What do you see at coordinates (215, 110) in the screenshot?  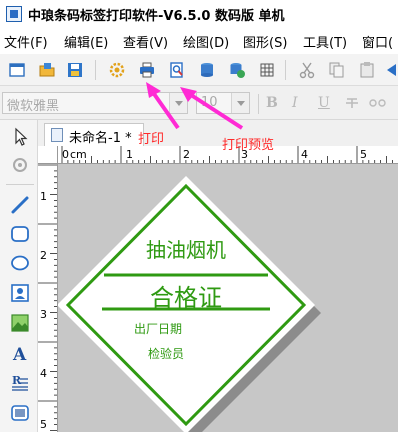 I see `arrow-to-preview` at bounding box center [215, 110].